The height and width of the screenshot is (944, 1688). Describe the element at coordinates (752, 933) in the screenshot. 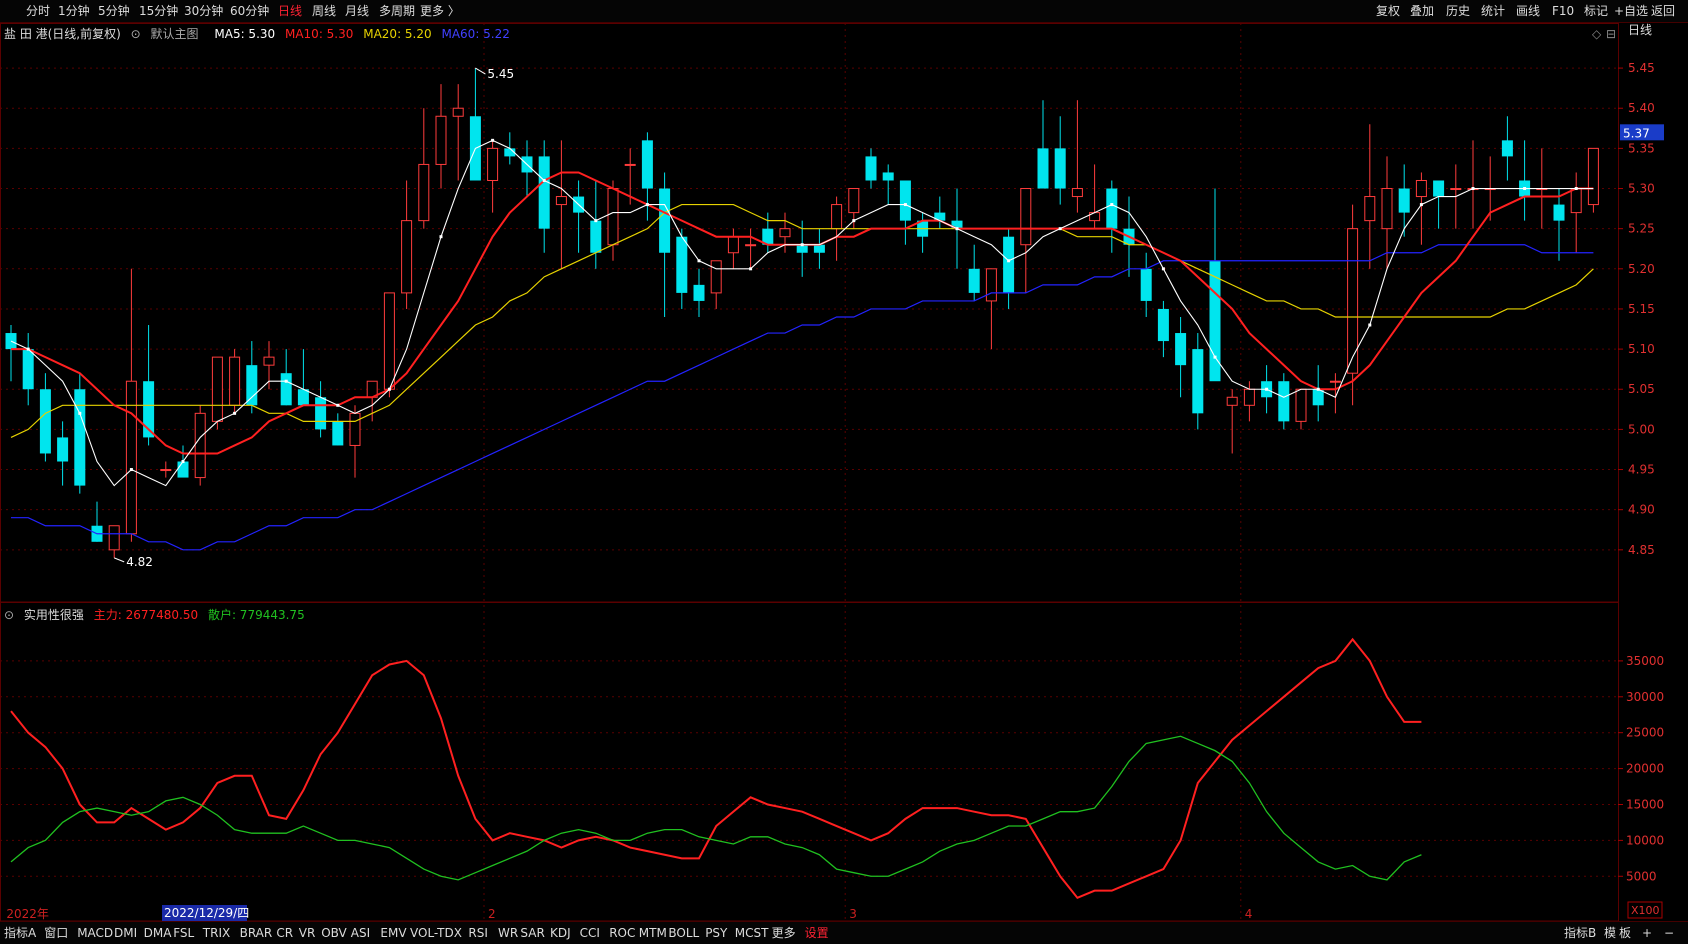

I see `indicator-tab-23: MCST` at that location.